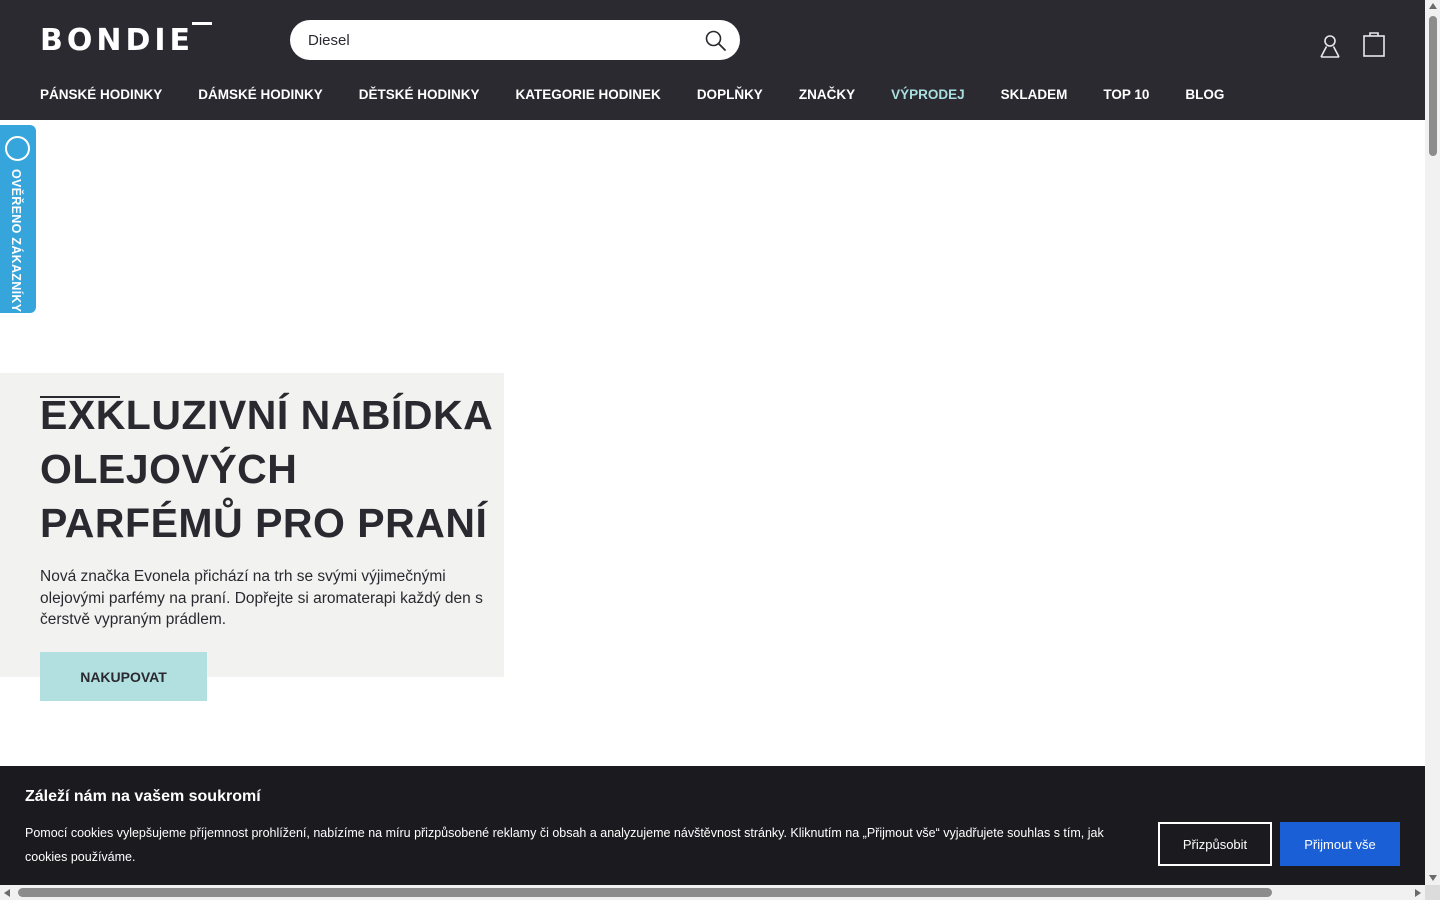 The width and height of the screenshot is (1440, 900). What do you see at coordinates (730, 95) in the screenshot?
I see `nav-item-doplnky: DOPLŇKY` at bounding box center [730, 95].